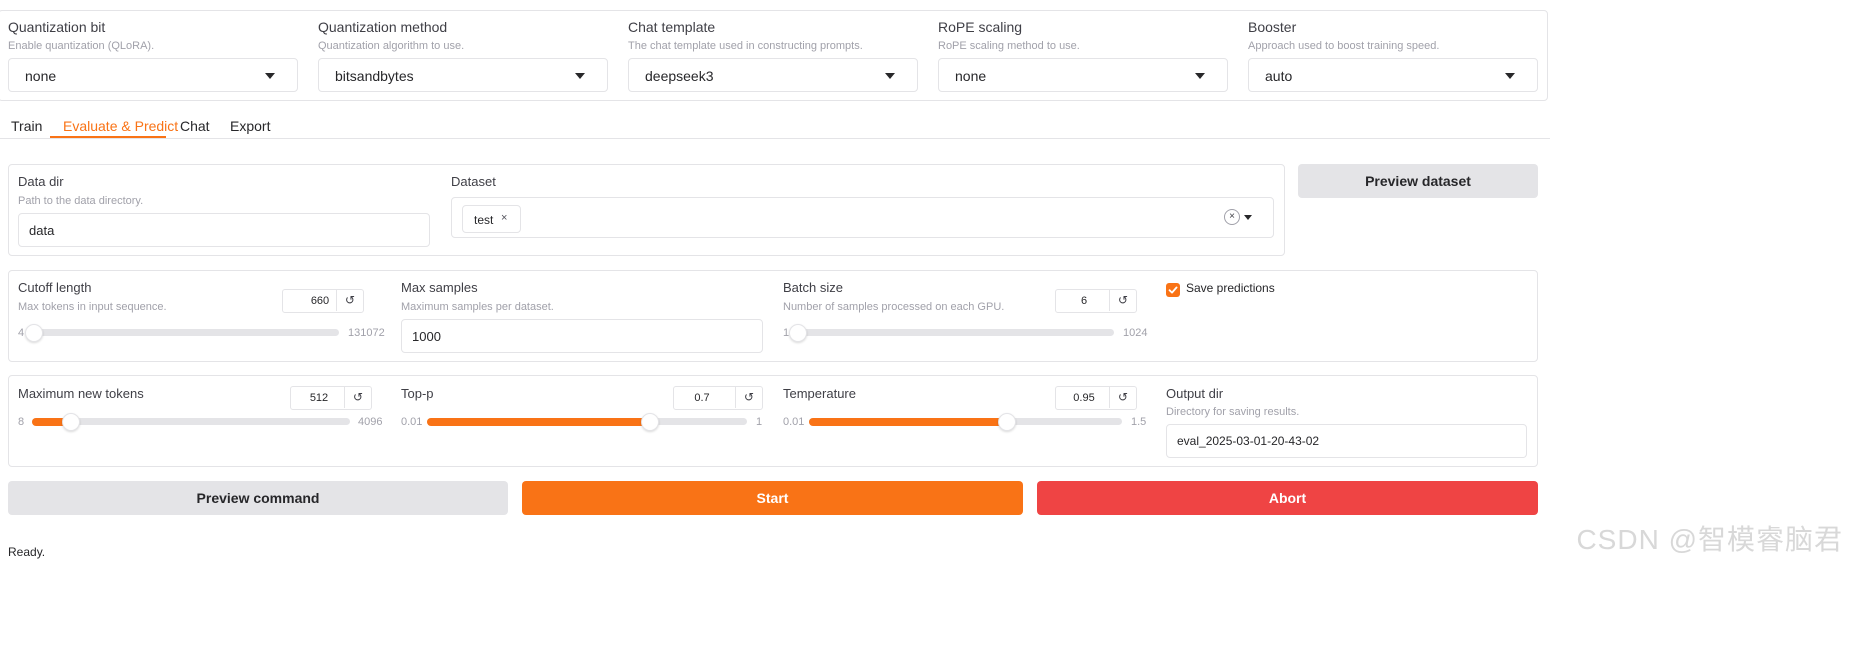 This screenshot has height=666, width=1855. I want to click on checkmark-icon, so click(1173, 290).